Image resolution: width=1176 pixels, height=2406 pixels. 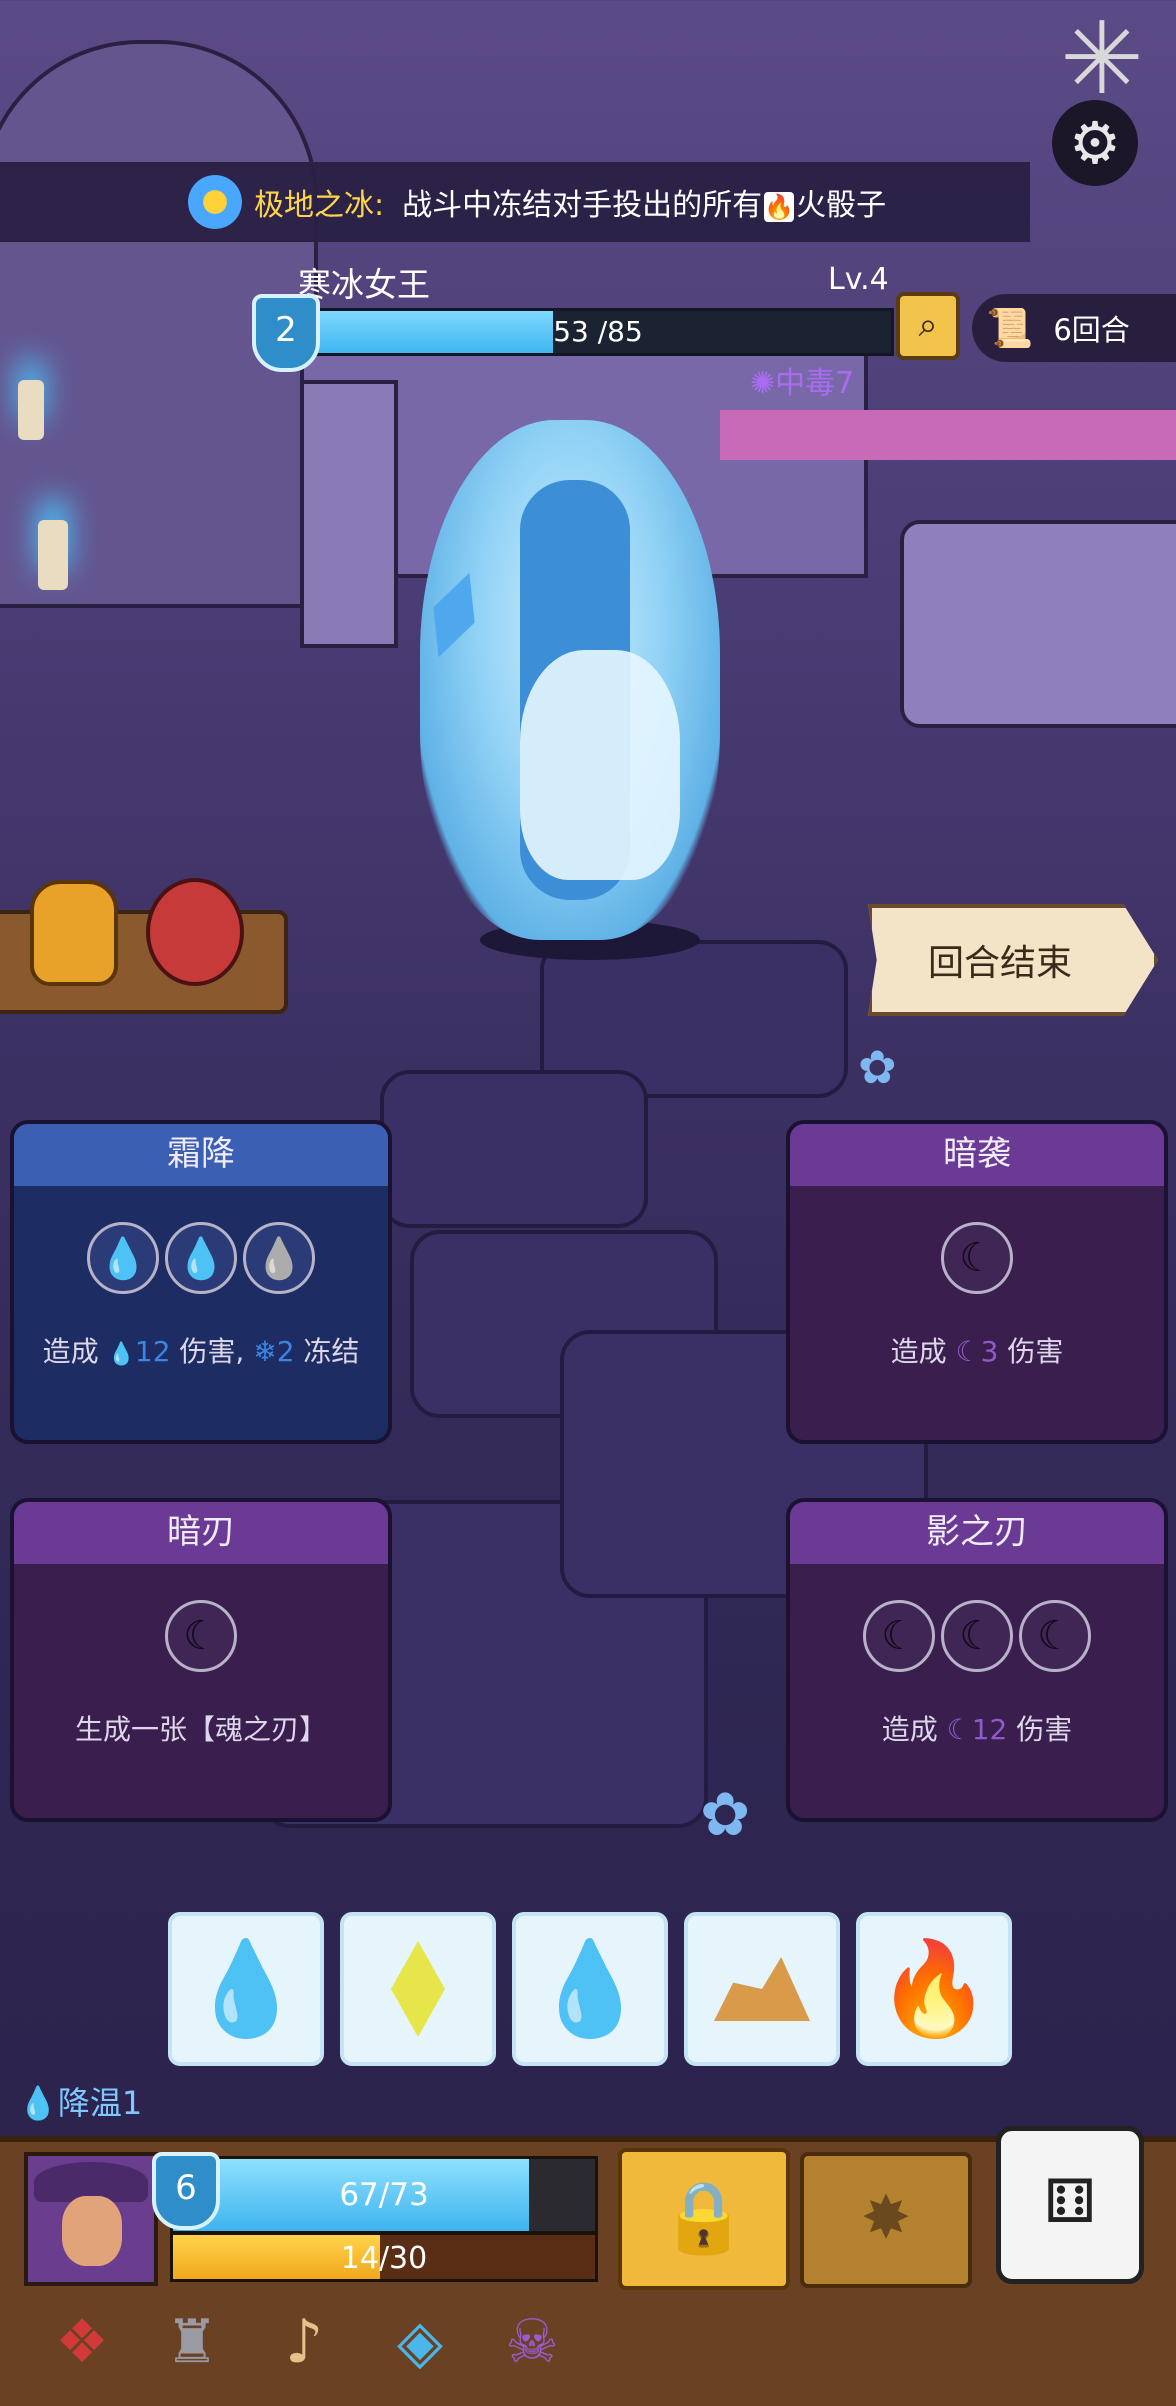 I want to click on desc-text: 冻结, so click(x=327, y=1351).